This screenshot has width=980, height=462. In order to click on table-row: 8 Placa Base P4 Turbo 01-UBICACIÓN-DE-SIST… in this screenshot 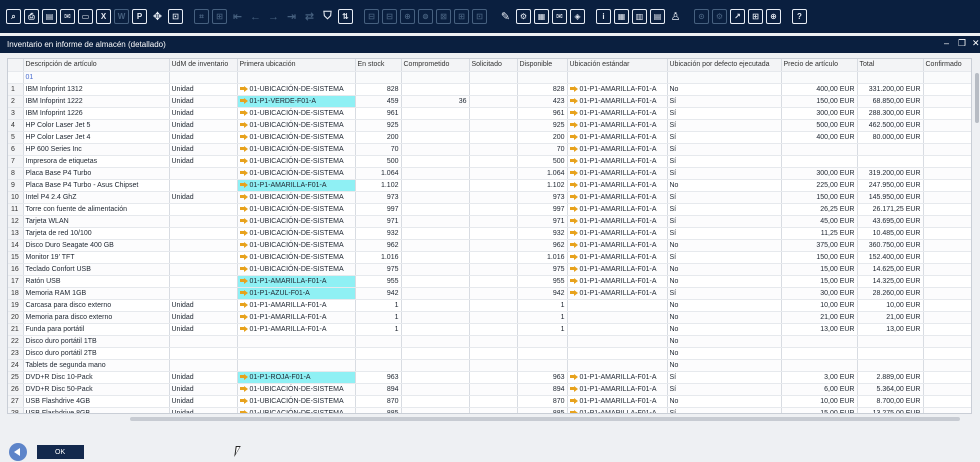, I will do `click(489, 173)`.